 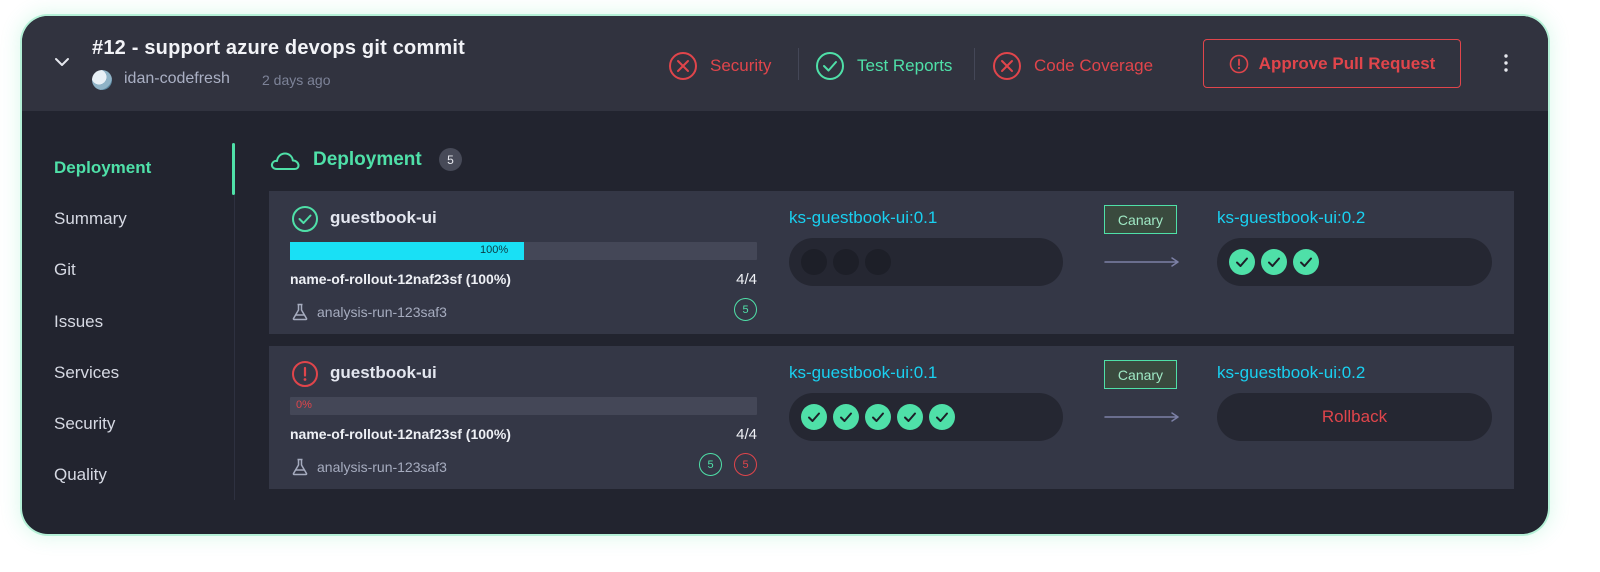 I want to click on status-label: Test Reports, so click(x=905, y=65).